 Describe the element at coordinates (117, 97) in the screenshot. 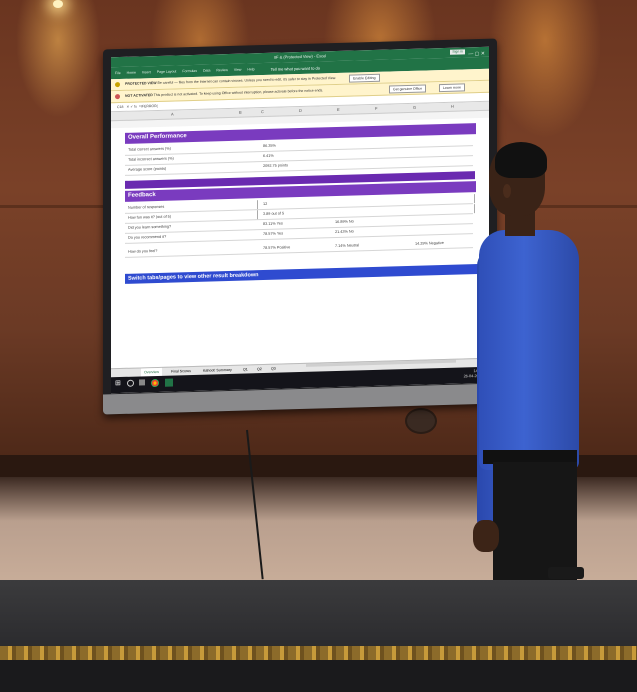

I see `warning-icon` at that location.